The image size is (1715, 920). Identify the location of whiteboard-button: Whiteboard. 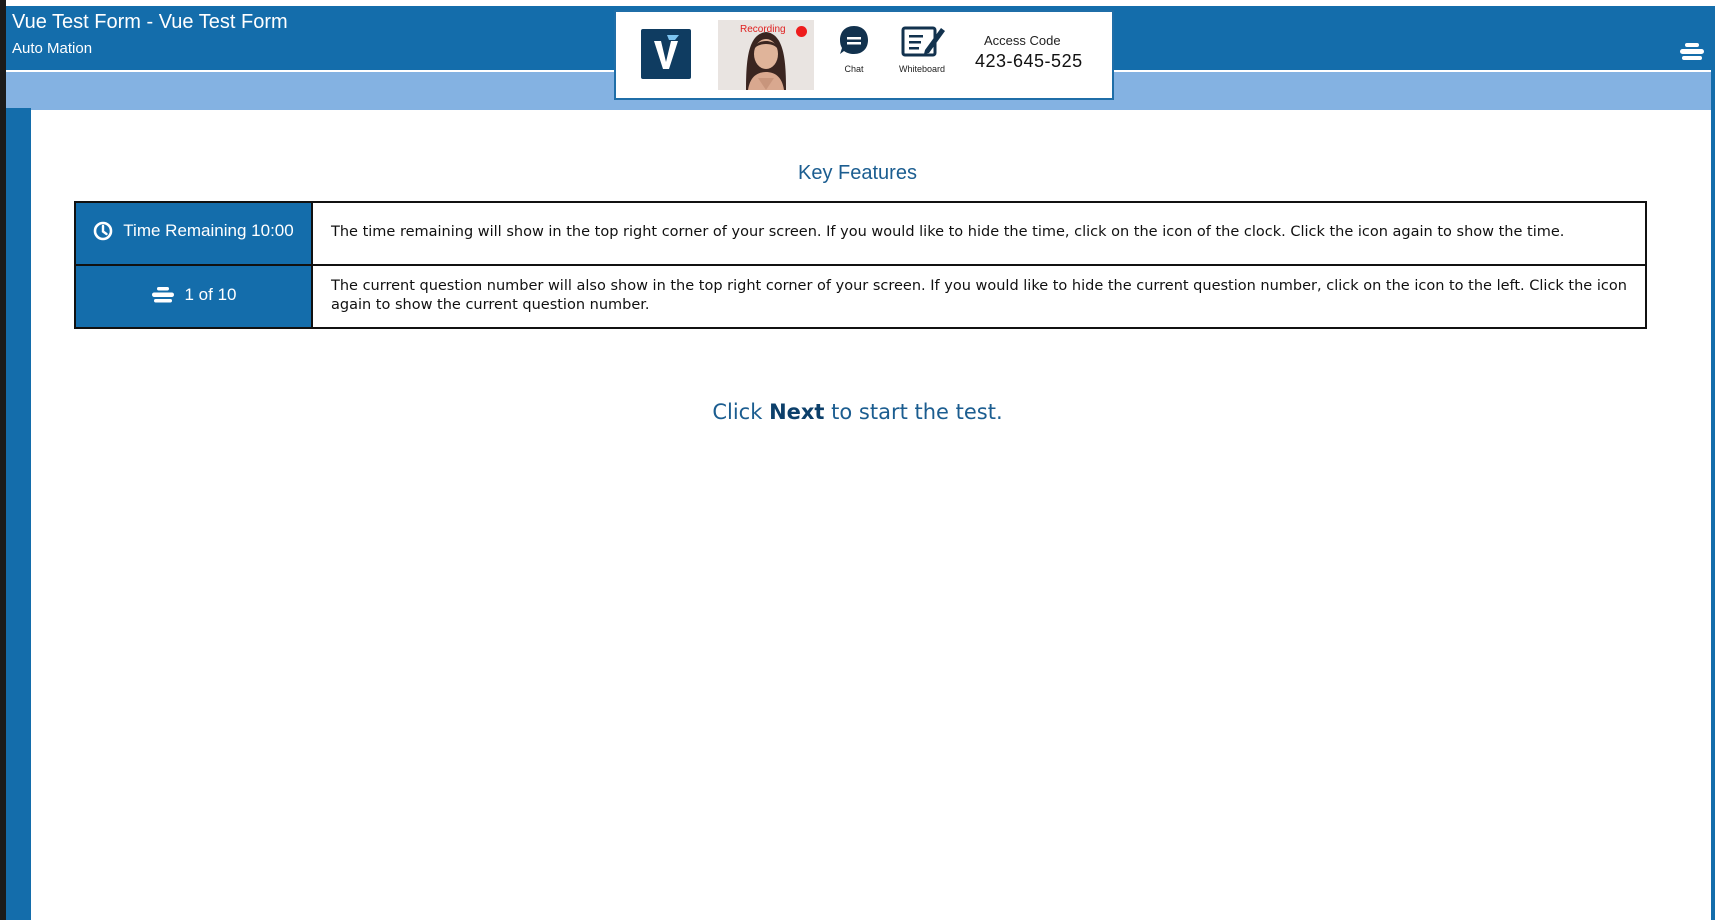
(922, 49).